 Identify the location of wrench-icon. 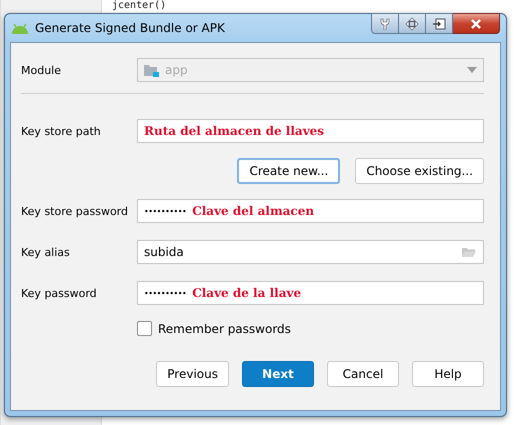
(385, 24).